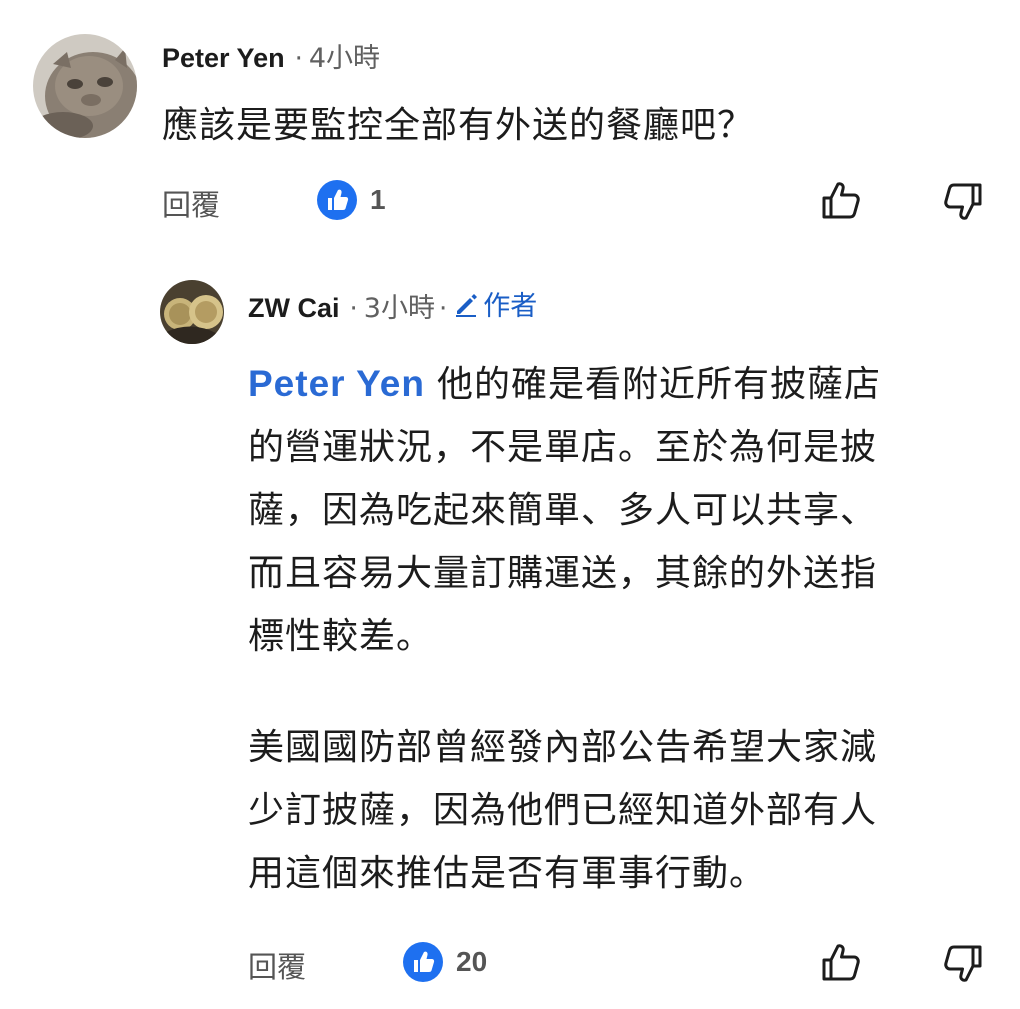 The width and height of the screenshot is (1020, 1009). What do you see at coordinates (399, 305) in the screenshot?
I see `timestamp: 3小時` at bounding box center [399, 305].